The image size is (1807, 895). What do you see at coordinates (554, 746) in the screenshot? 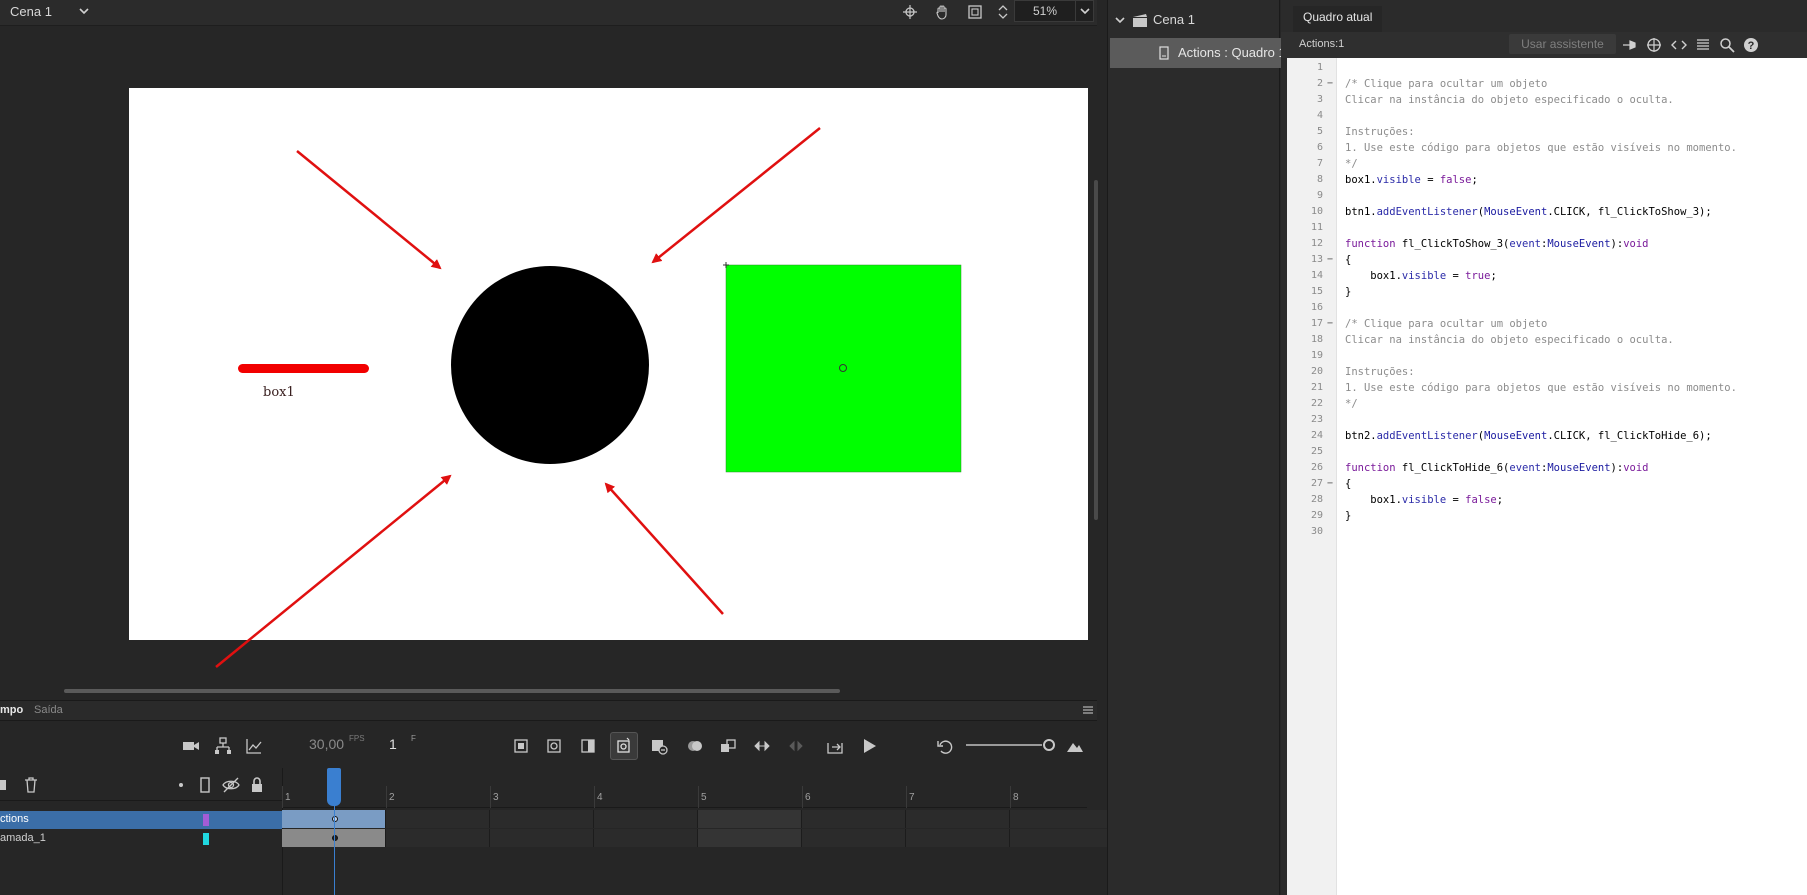
I see `insert-blank-keyframe-icon` at bounding box center [554, 746].